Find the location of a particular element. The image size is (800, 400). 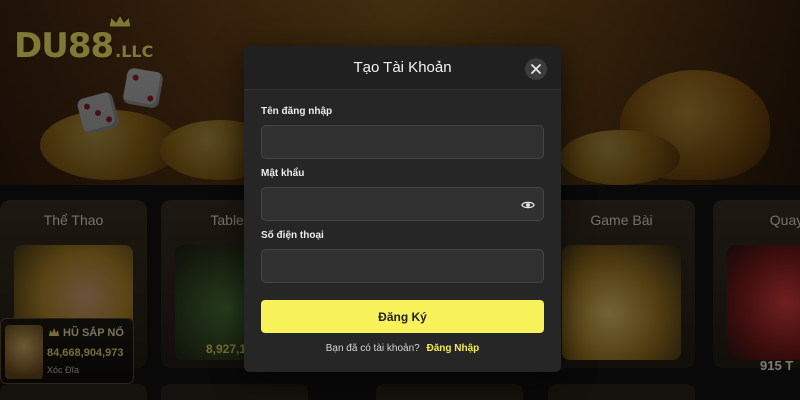

phone-label: Số điện thoại is located at coordinates (292, 235).